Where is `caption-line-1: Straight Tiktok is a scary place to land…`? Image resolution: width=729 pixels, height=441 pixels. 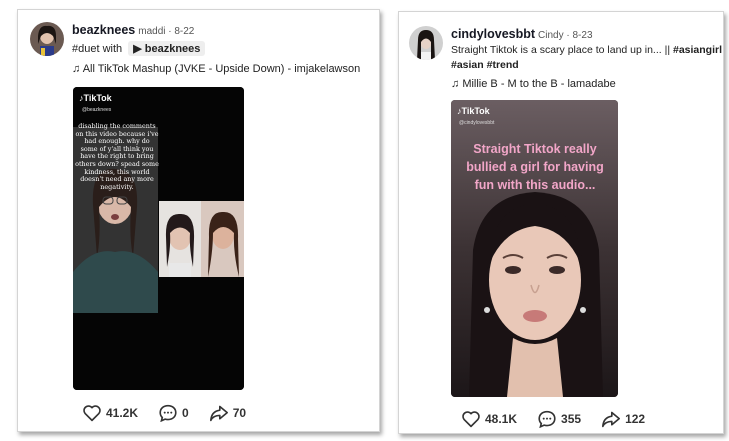
caption-line-1: Straight Tiktok is a scary place to land… is located at coordinates (586, 50).